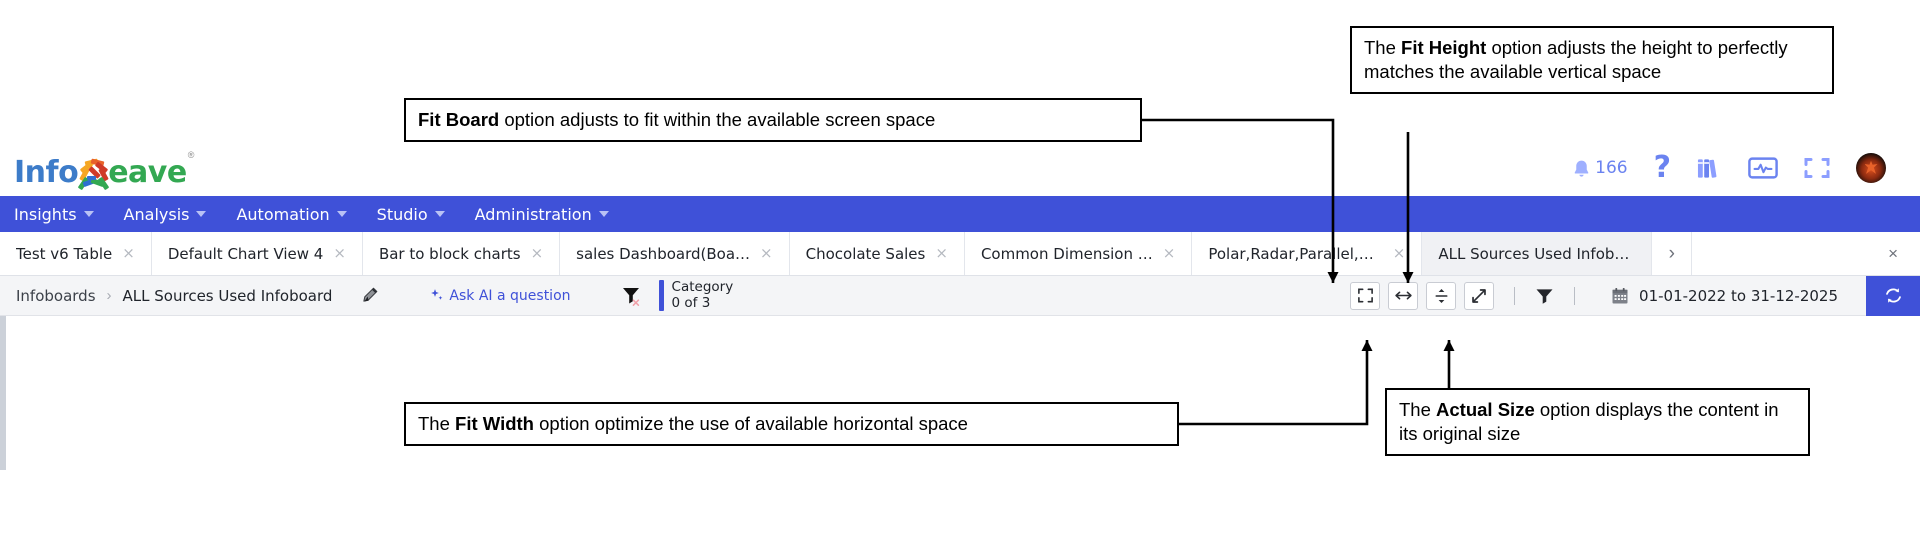 The image size is (1920, 540). I want to click on date-range-text: 01-01-2022 to 31-12-2025, so click(1738, 295).